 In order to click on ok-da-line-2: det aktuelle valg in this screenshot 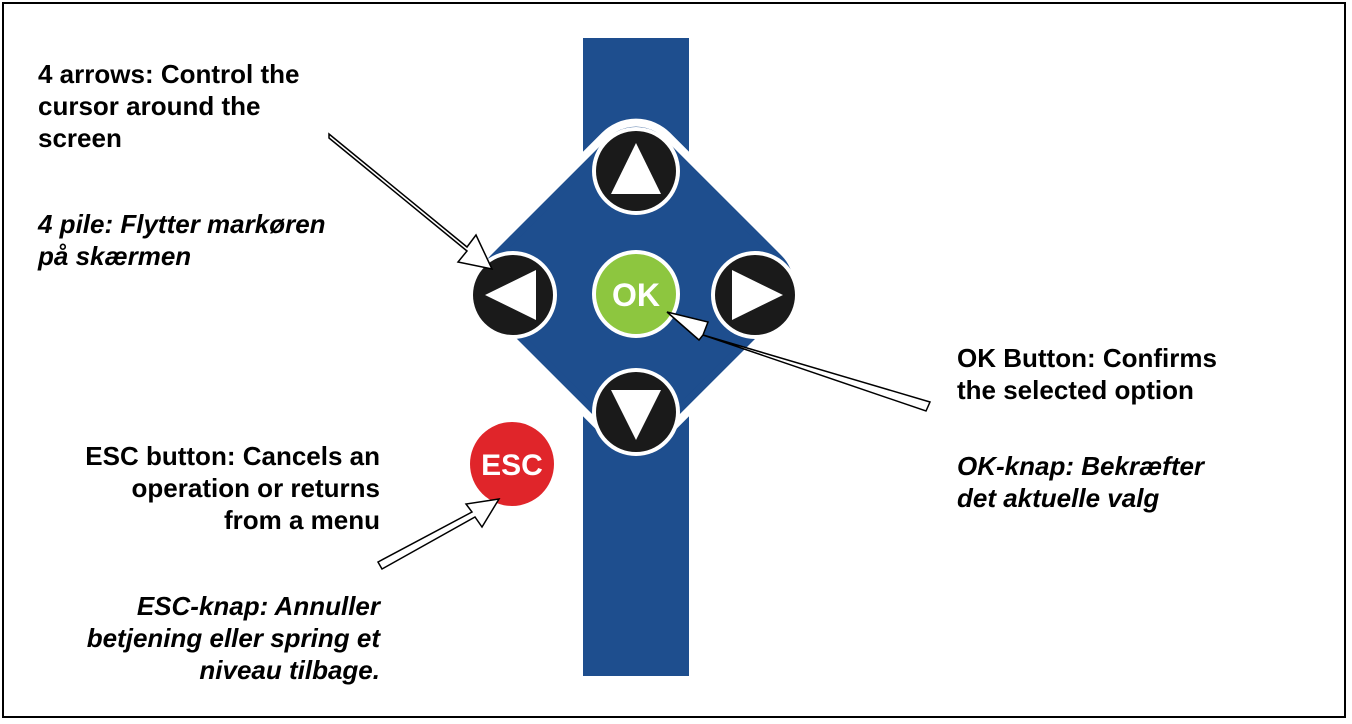, I will do `click(1058, 498)`.